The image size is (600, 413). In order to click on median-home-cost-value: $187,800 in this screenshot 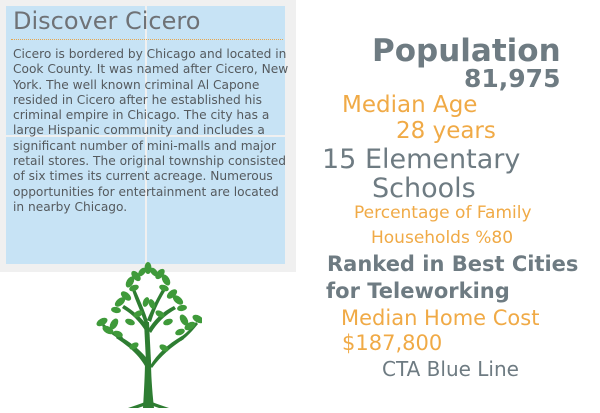, I will do `click(392, 343)`.